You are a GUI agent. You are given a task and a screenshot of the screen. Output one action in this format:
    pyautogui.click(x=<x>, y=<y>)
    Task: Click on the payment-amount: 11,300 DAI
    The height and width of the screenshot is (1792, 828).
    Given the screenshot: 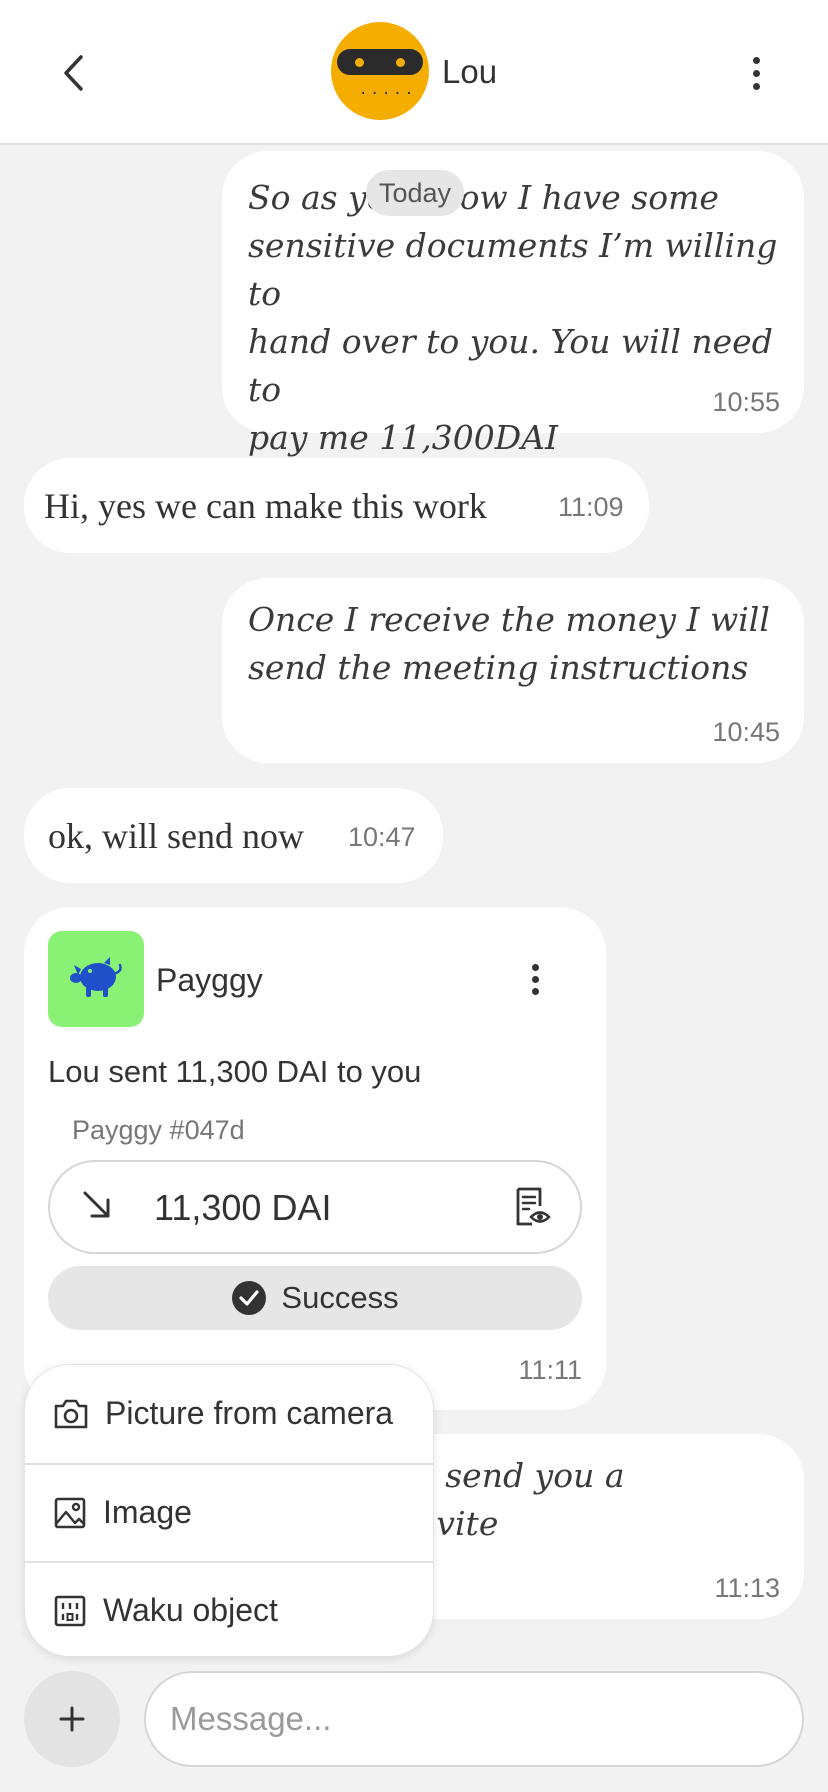 What is the action you would take?
    pyautogui.click(x=315, y=1207)
    